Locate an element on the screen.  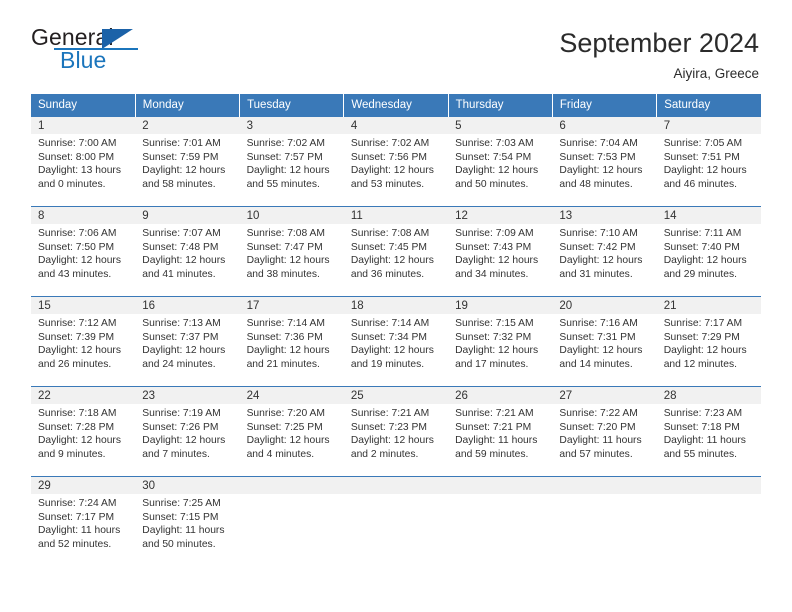
day-info-daylight2: and 50 minutes. is located at coordinates (179, 544).